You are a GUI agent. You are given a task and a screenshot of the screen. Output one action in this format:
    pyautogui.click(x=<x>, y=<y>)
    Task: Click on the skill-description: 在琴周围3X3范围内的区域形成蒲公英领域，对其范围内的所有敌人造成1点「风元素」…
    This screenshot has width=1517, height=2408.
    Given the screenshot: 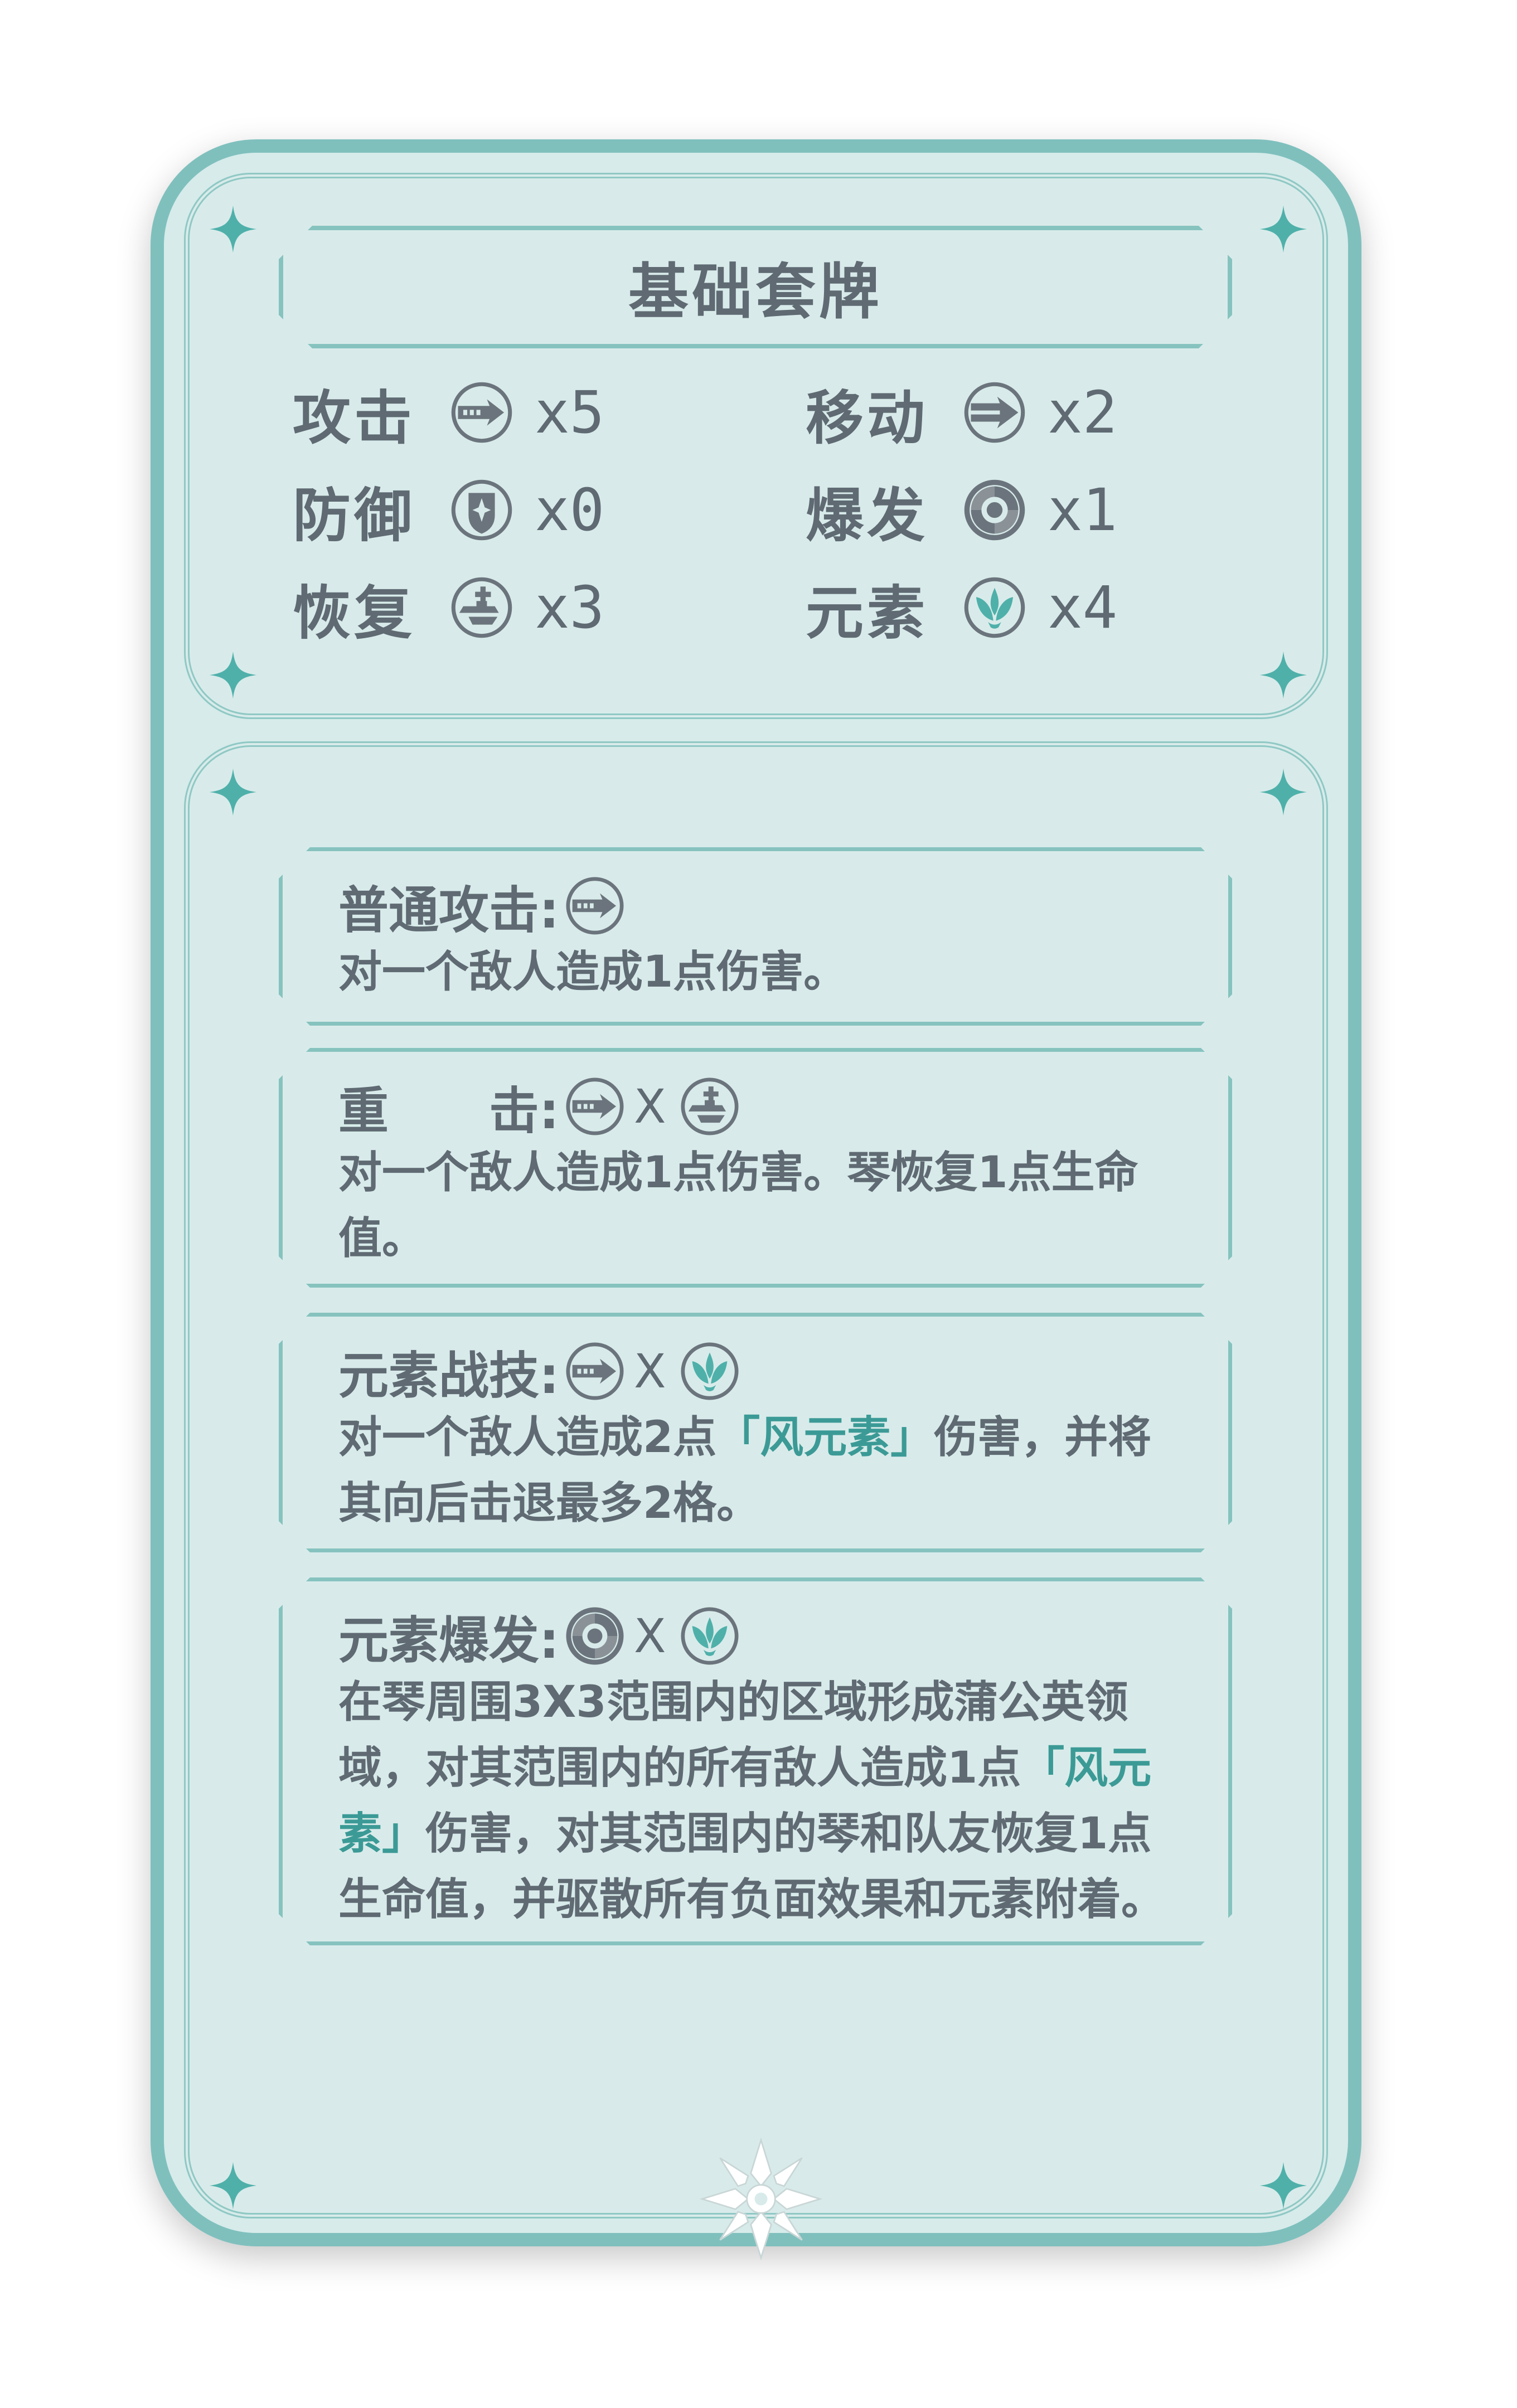 What is the action you would take?
    pyautogui.click(x=751, y=1801)
    